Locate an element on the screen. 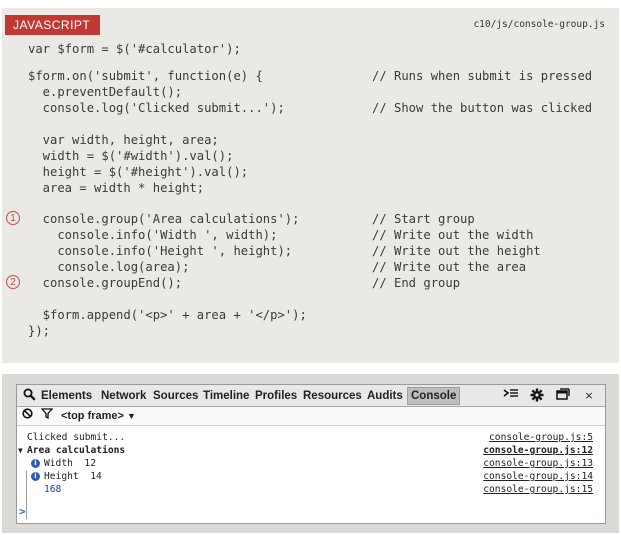  tab-elements: Elements is located at coordinates (66, 396).